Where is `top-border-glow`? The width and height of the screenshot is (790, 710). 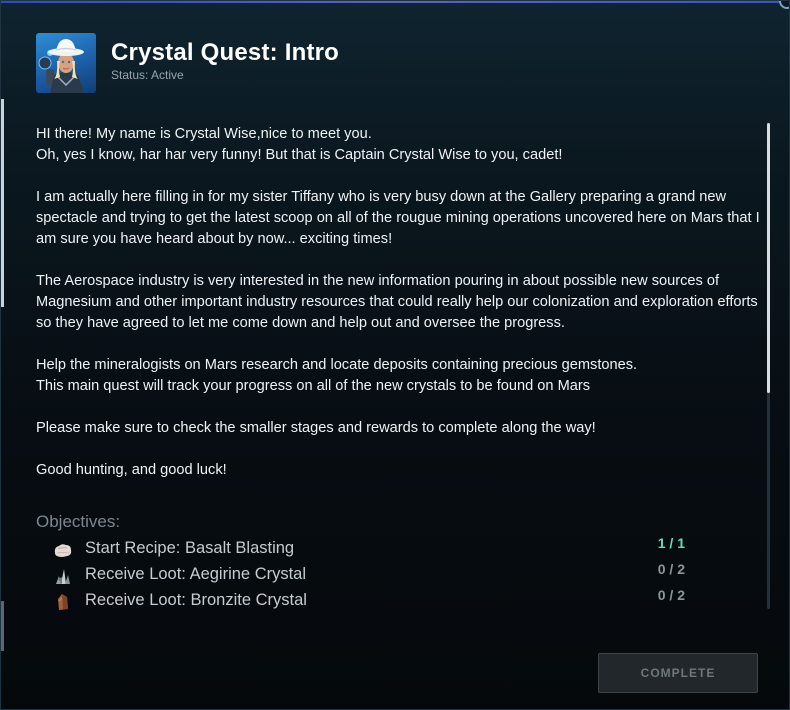
top-border-glow is located at coordinates (395, 2).